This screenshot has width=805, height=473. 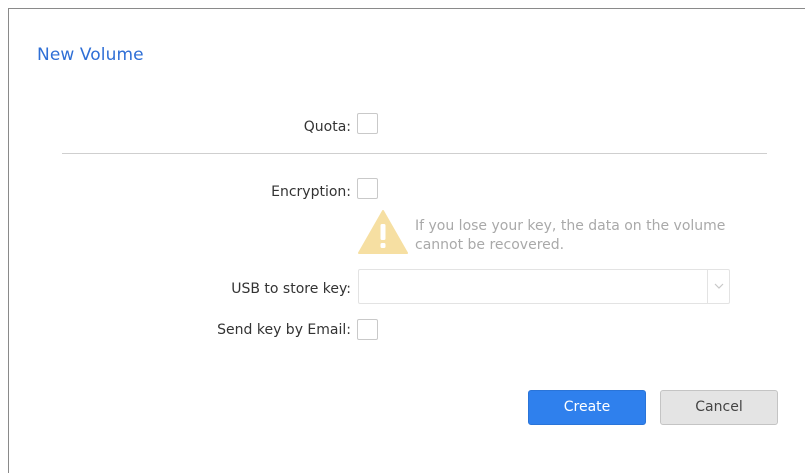 What do you see at coordinates (367, 123) in the screenshot?
I see `quota-checkbox` at bounding box center [367, 123].